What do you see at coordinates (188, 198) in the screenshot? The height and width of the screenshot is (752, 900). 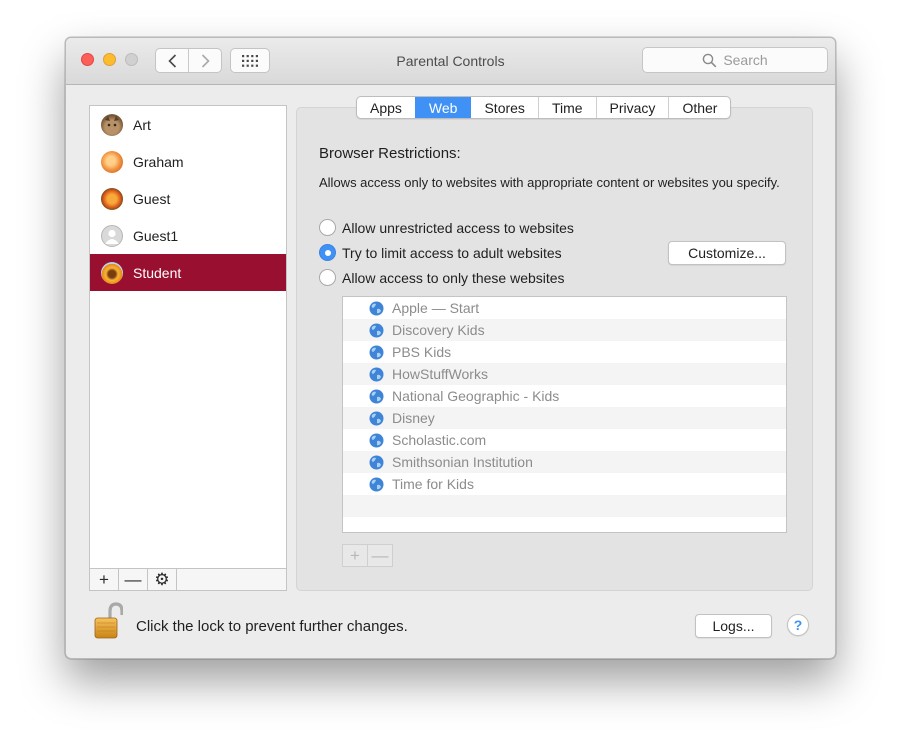 I see `user-row-guest: Guest` at bounding box center [188, 198].